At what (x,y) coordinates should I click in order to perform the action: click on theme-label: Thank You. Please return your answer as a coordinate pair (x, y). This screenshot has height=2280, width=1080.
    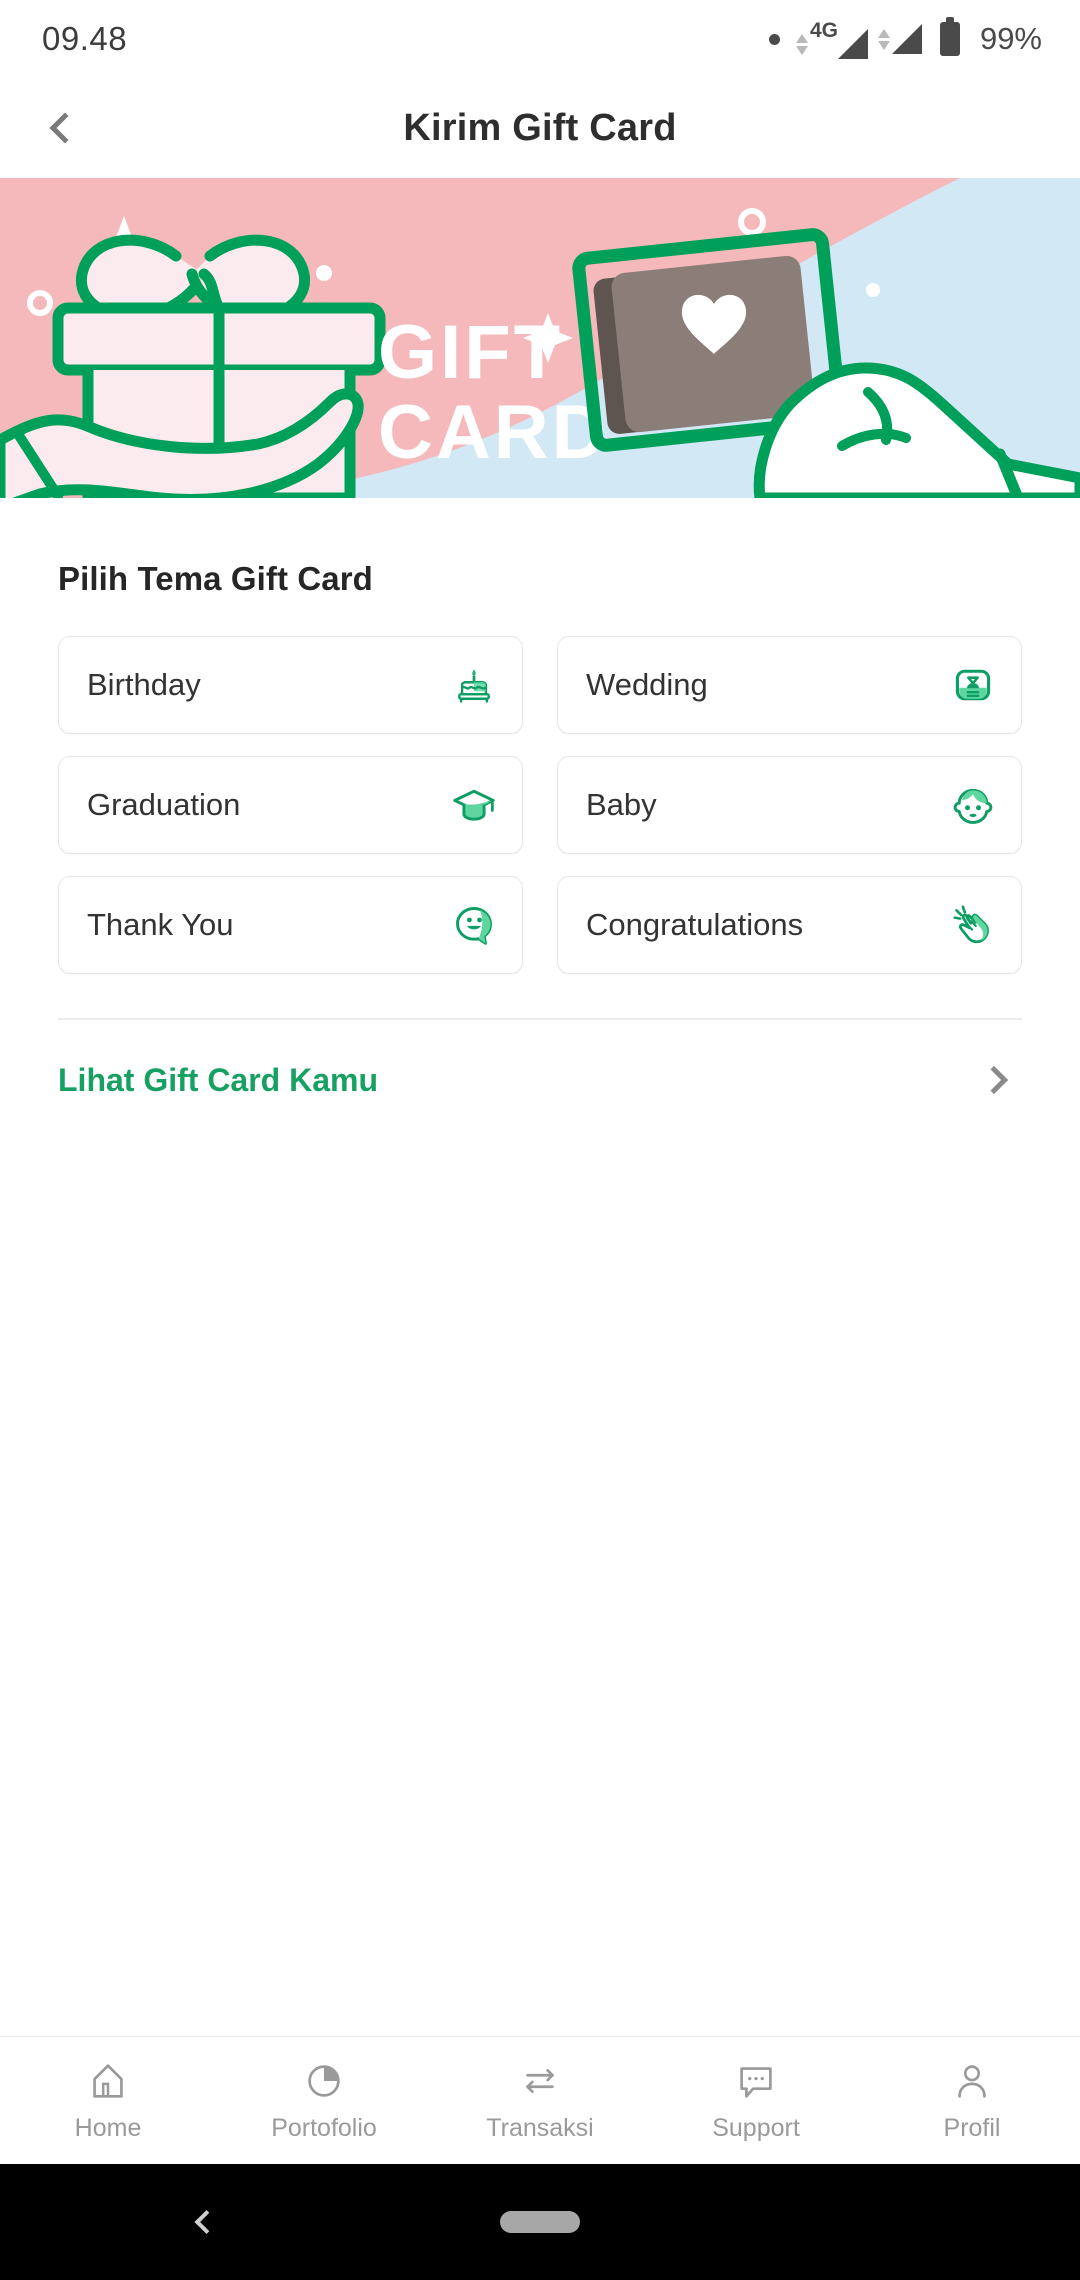
    Looking at the image, I should click on (160, 924).